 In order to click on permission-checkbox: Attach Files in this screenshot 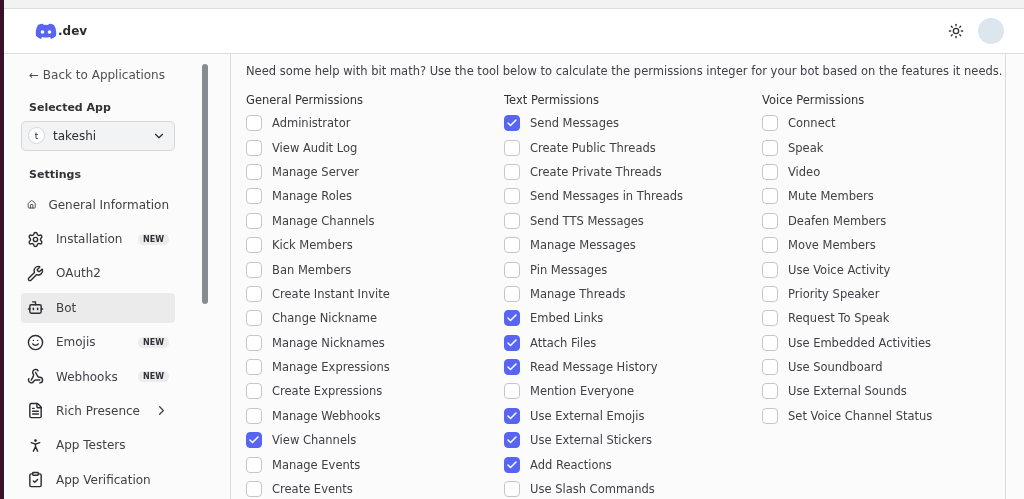, I will do `click(633, 342)`.